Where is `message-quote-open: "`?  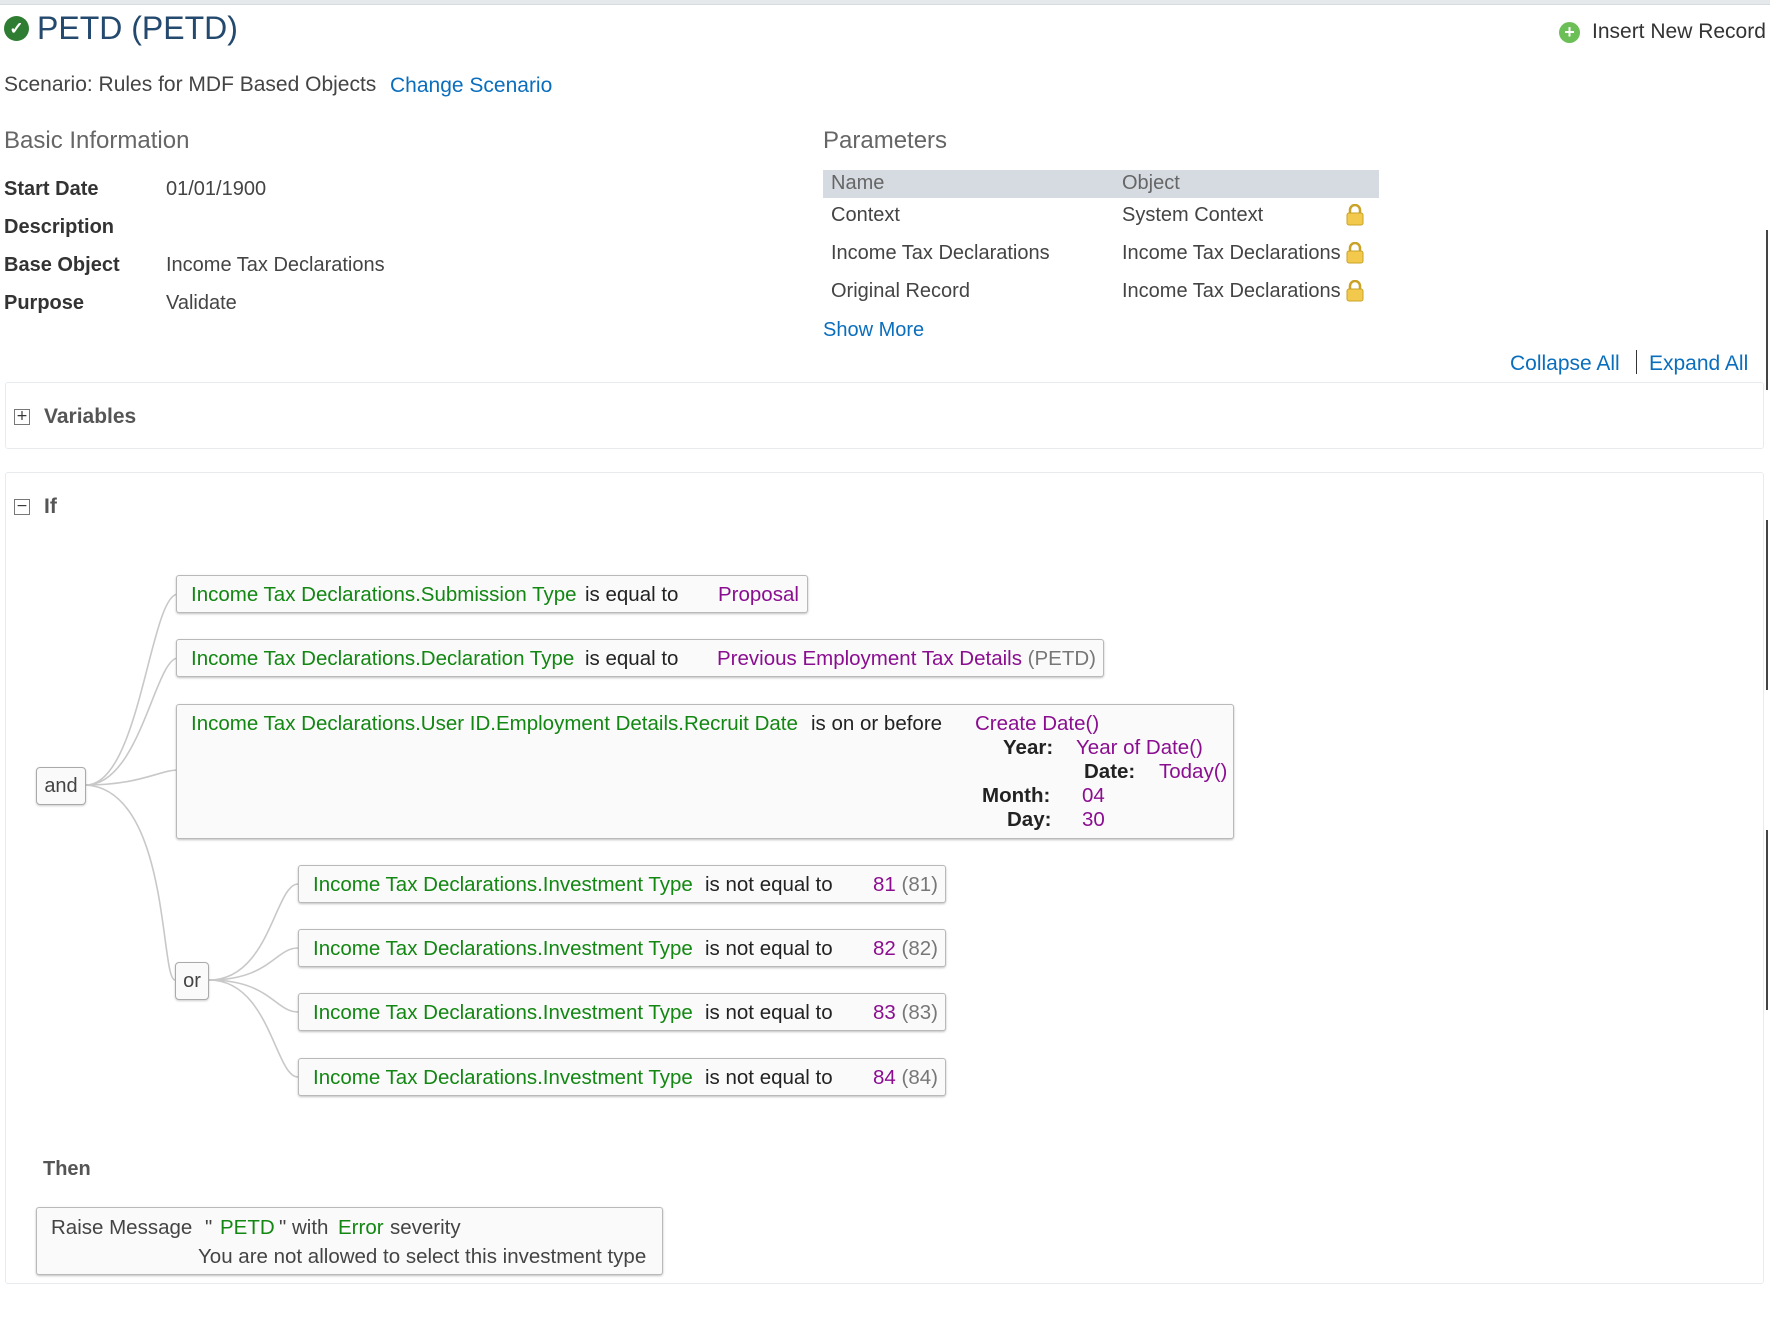 message-quote-open: " is located at coordinates (209, 1227).